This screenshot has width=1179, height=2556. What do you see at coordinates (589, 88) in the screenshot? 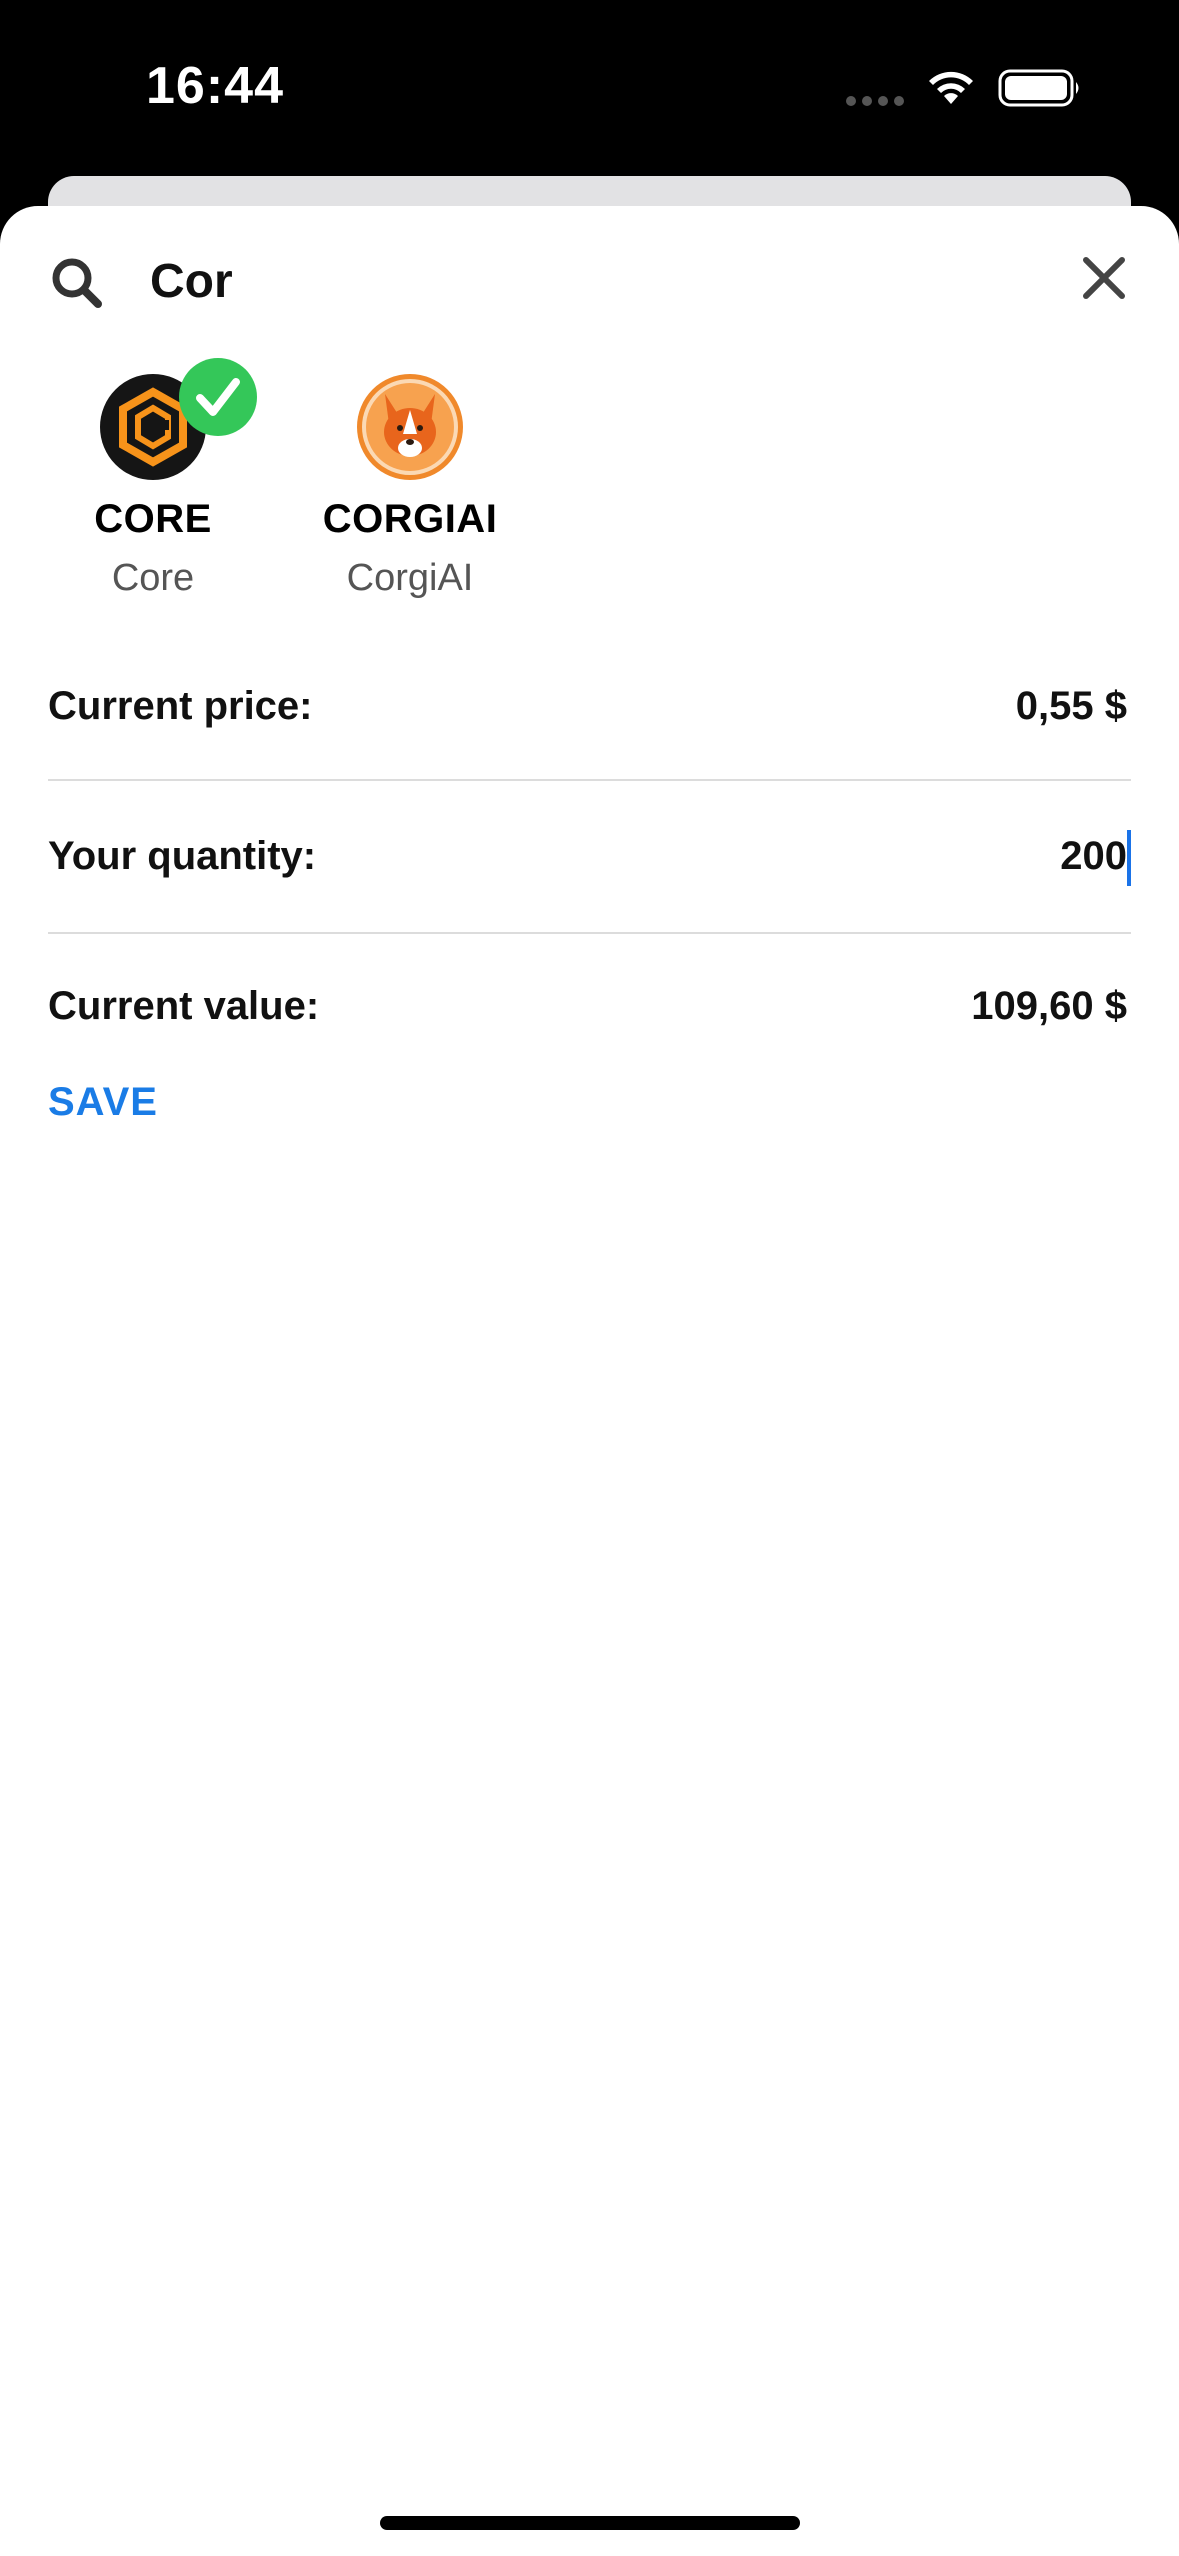
I see `status-bar: 16:44` at bounding box center [589, 88].